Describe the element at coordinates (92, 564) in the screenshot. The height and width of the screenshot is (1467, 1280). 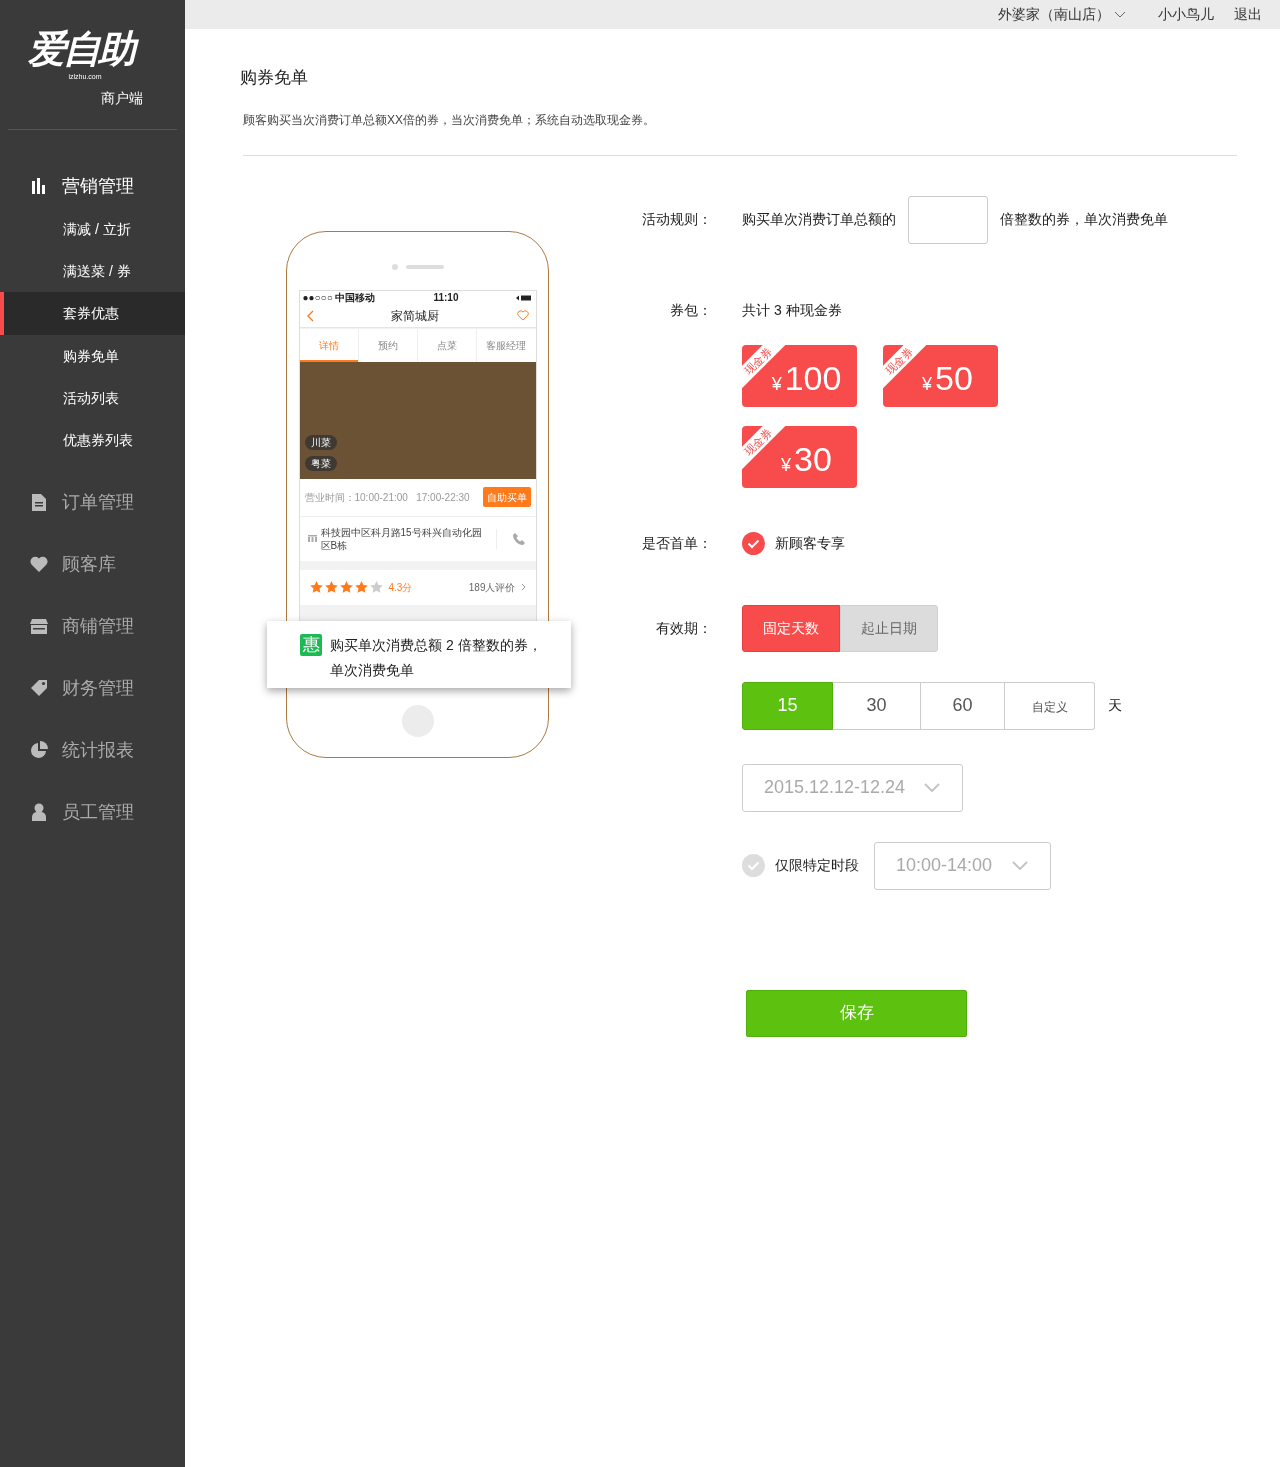
I see `nav-group: 顾客库` at that location.